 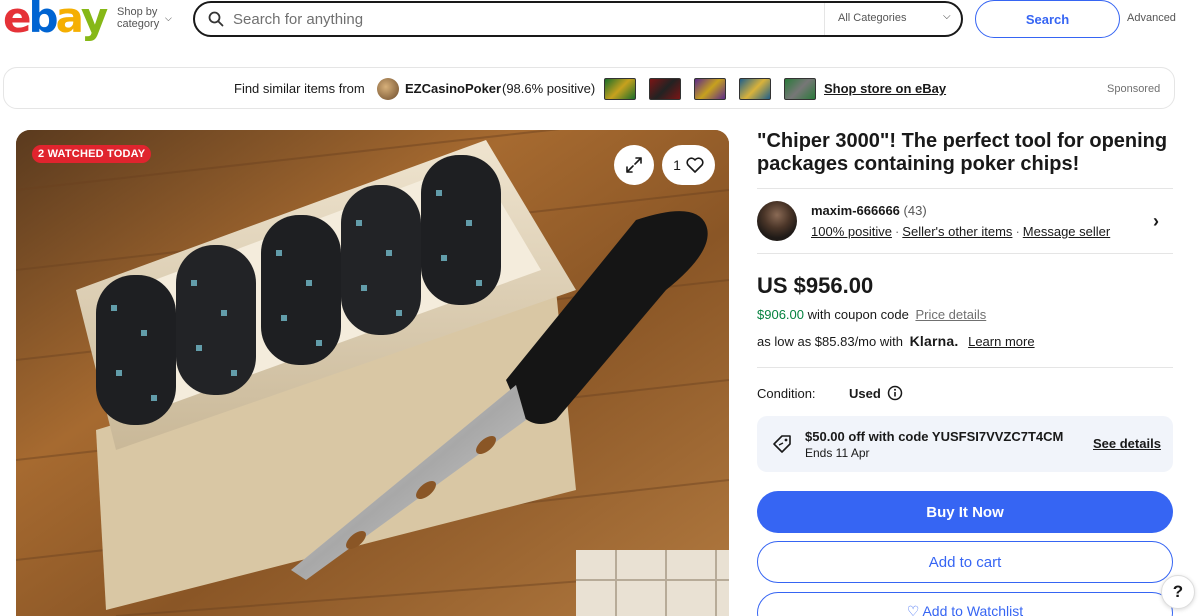 What do you see at coordinates (1066, 231) in the screenshot?
I see `message-seller-link: Message seller` at bounding box center [1066, 231].